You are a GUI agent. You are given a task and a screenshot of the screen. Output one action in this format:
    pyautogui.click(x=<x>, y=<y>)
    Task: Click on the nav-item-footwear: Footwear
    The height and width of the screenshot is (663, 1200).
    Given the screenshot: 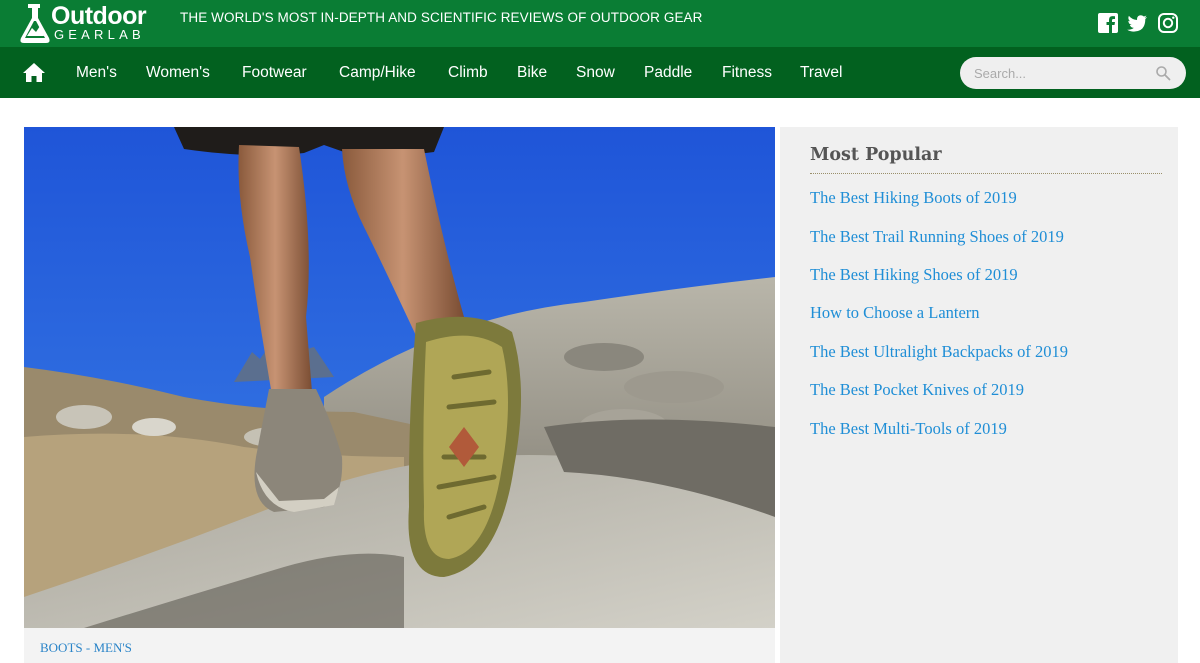 What is the action you would take?
    pyautogui.click(x=274, y=72)
    